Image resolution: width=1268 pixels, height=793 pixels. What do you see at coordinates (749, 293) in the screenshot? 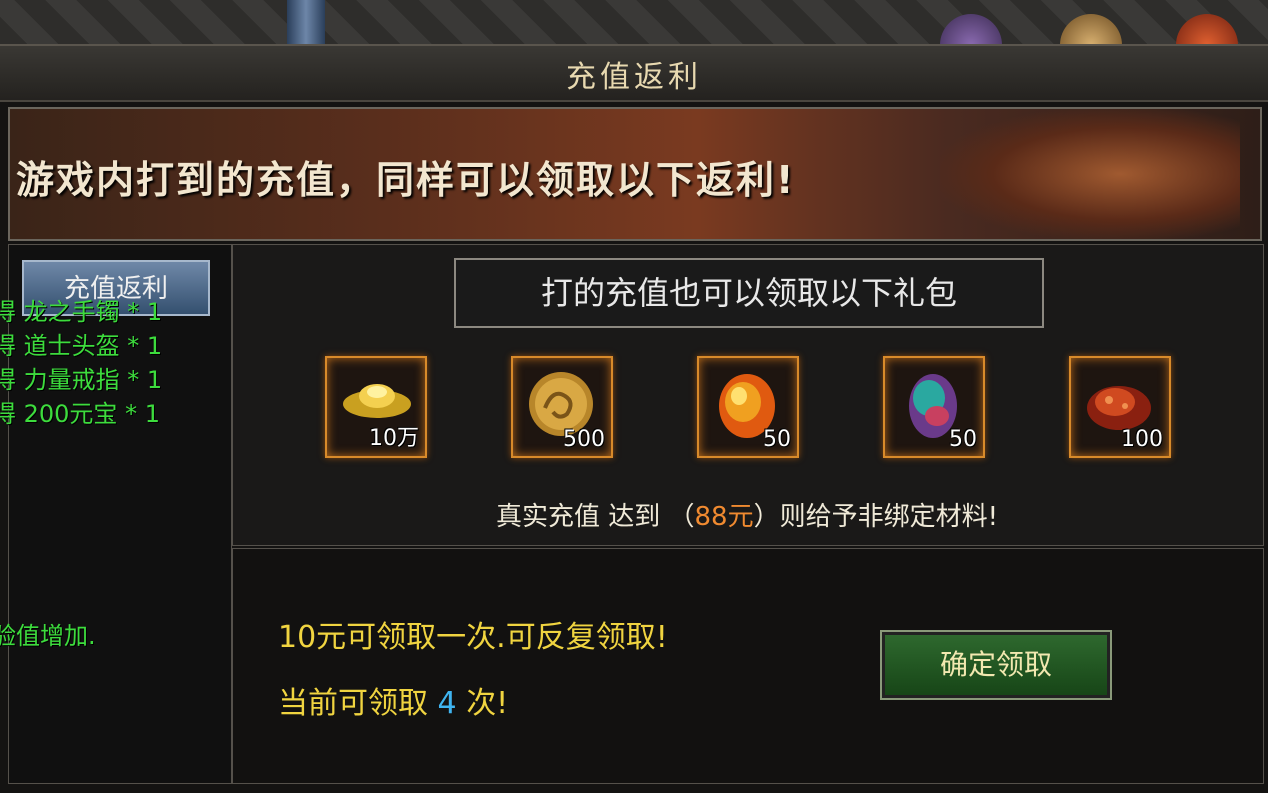
I see `gift-header: 打的充值也可以领取以下礼包` at bounding box center [749, 293].